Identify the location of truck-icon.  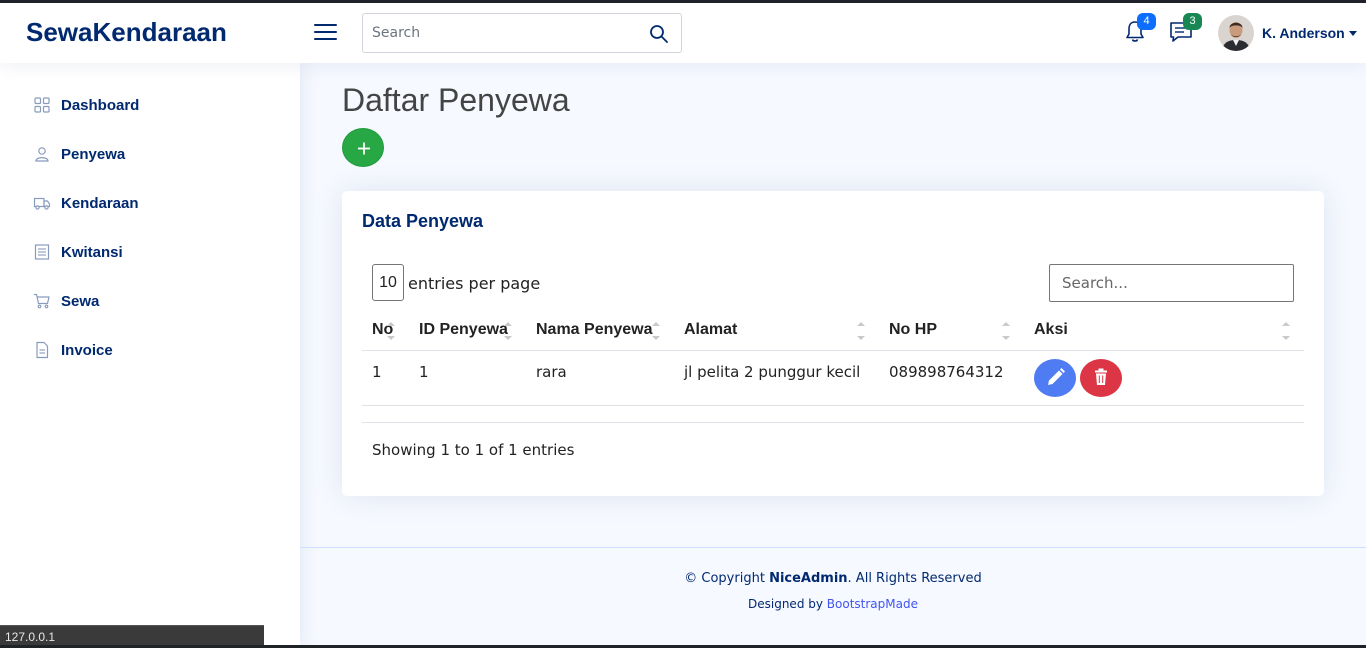
(42, 203).